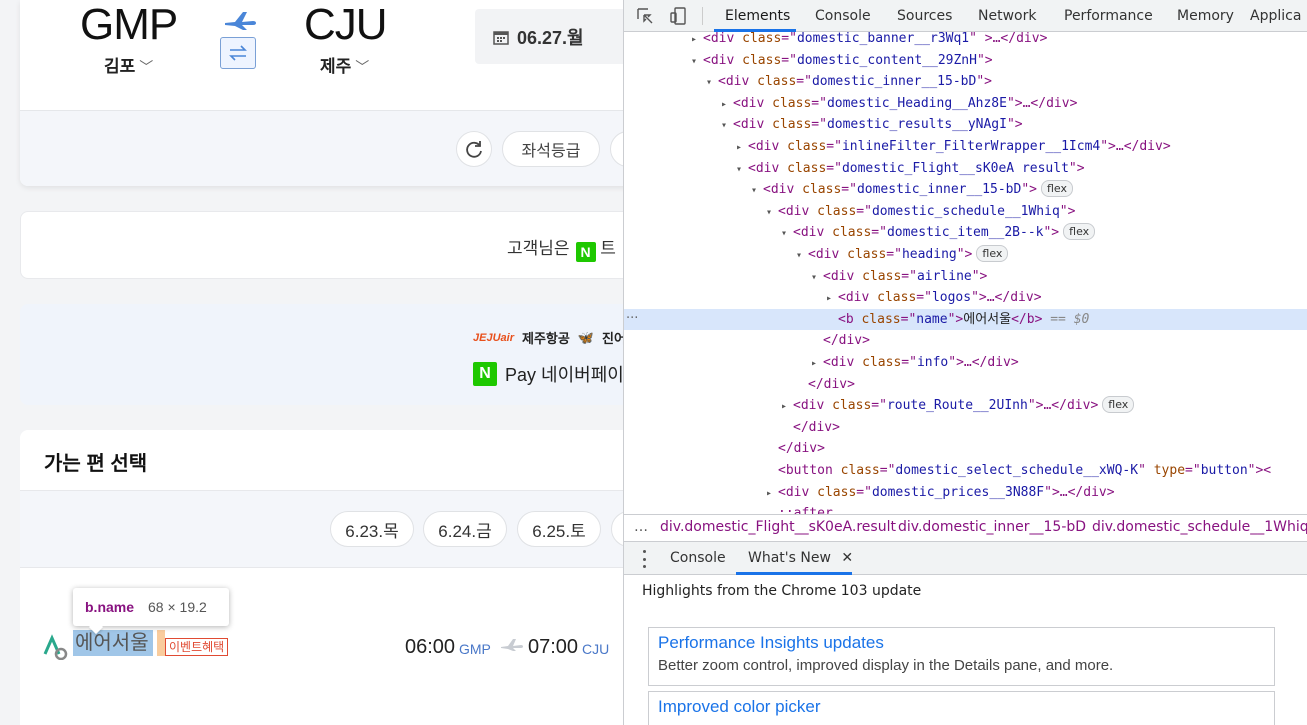  What do you see at coordinates (344, 64) in the screenshot?
I see `destination-selector: 제주 ﹀` at bounding box center [344, 64].